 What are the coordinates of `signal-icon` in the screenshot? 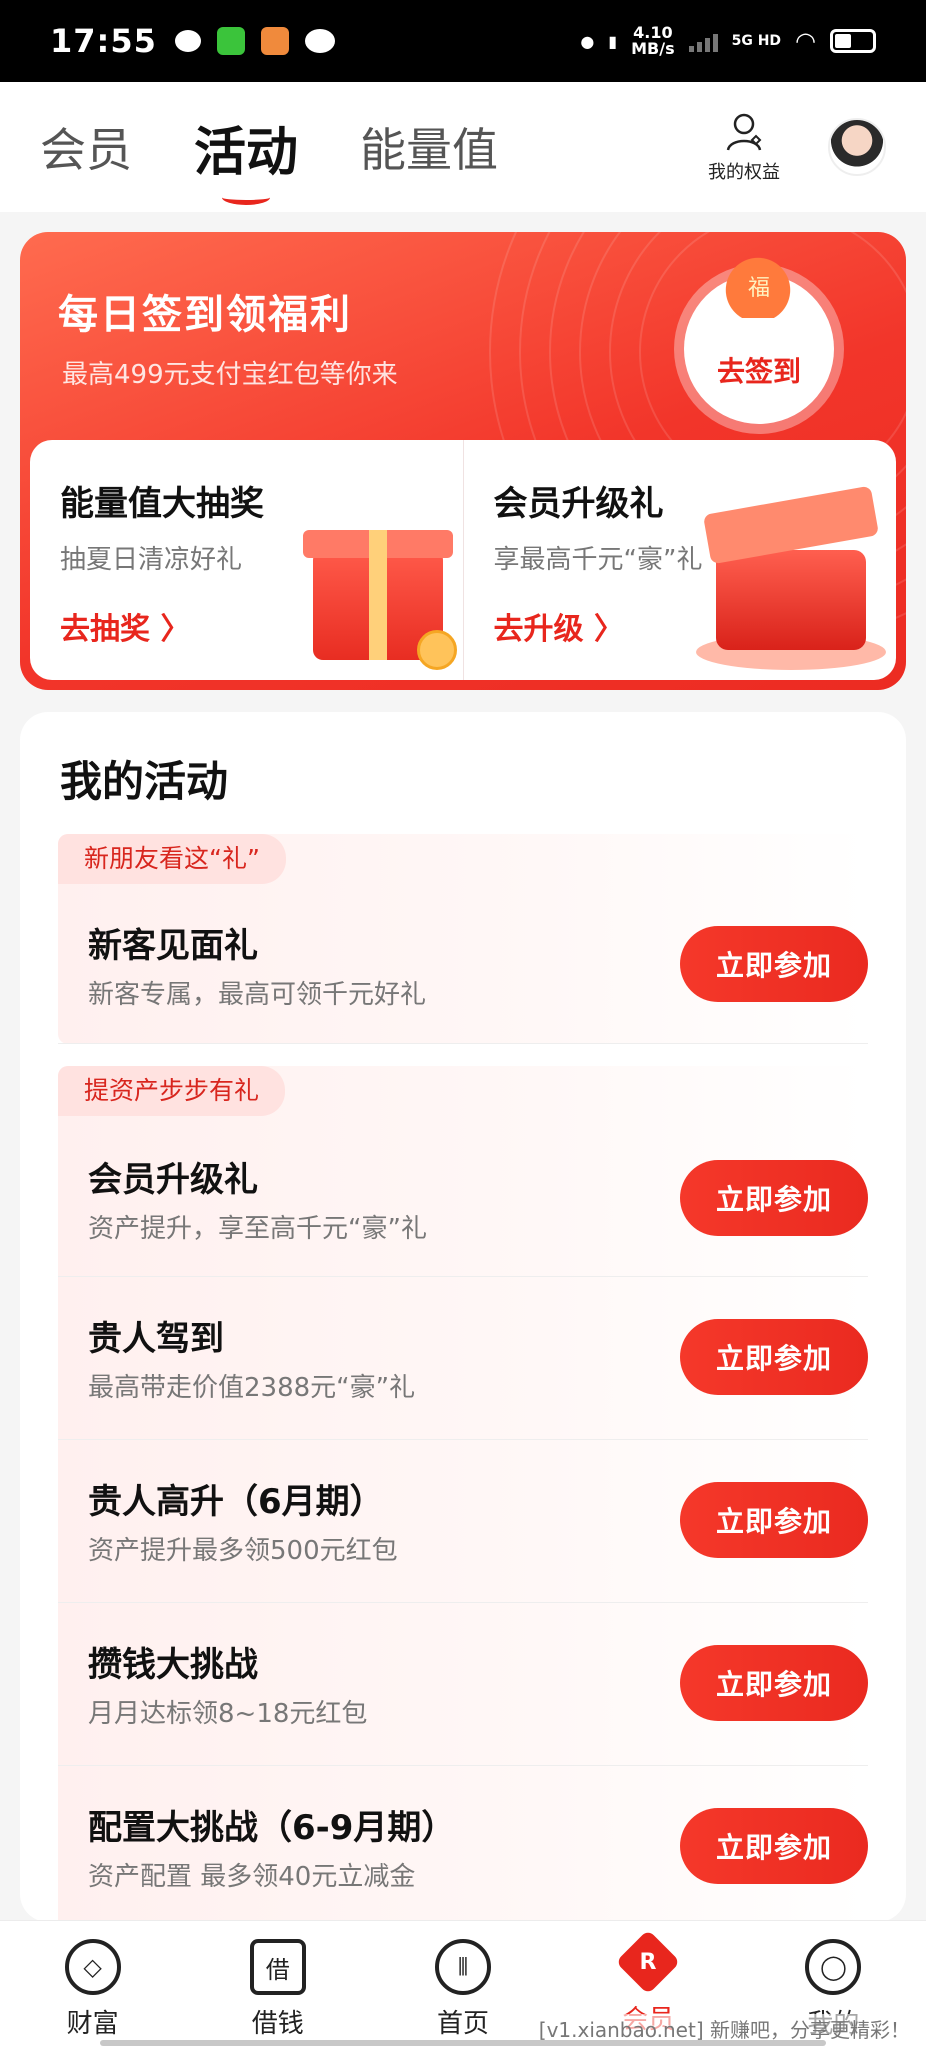 It's located at (703, 41).